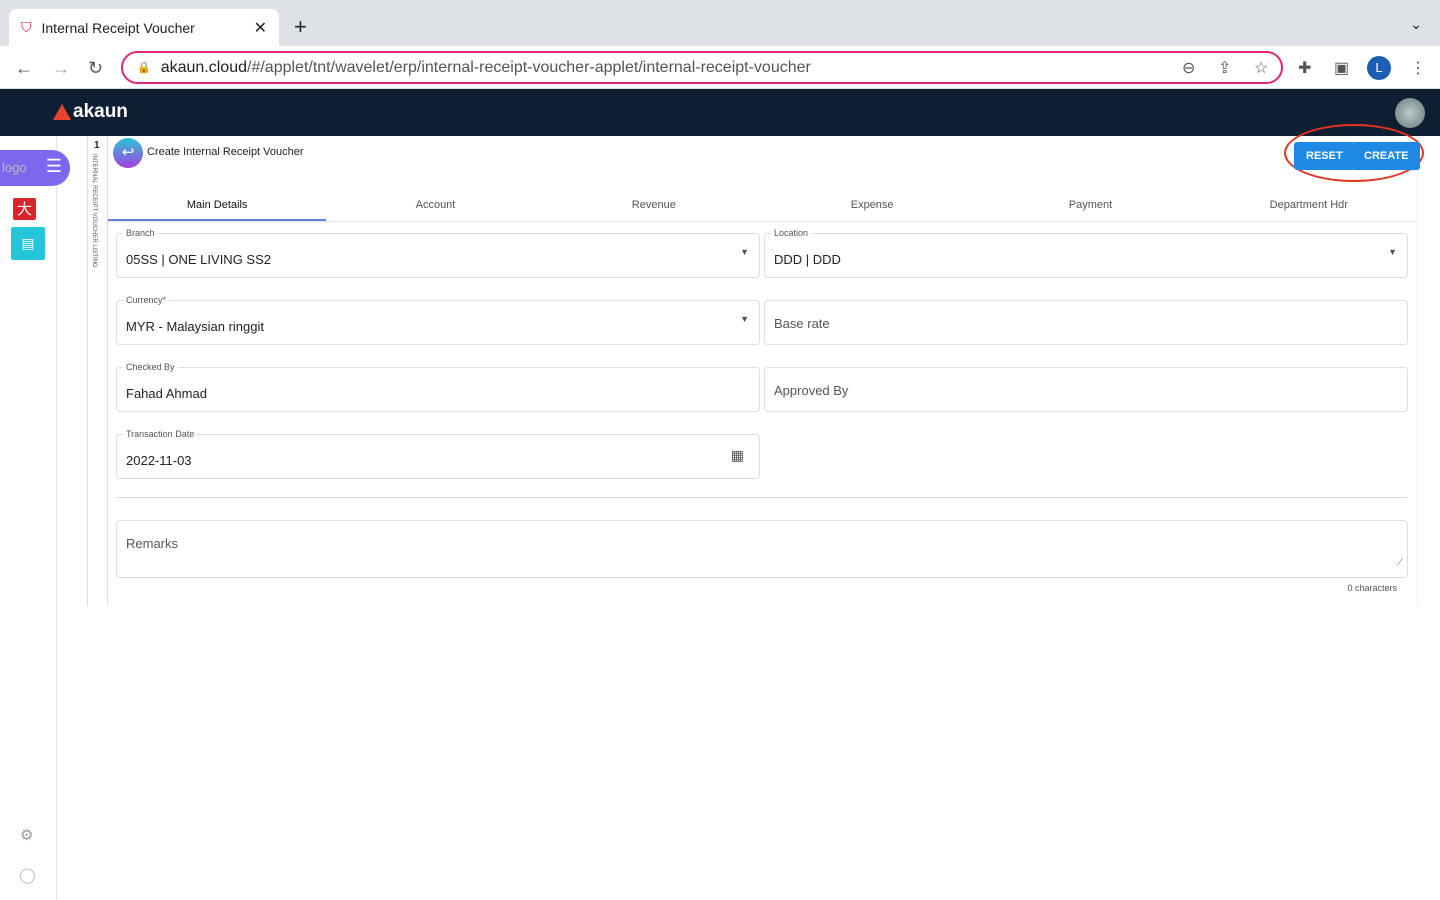 This screenshot has width=1440, height=900. What do you see at coordinates (160, 434) in the screenshot?
I see `transaction-date-label: Transaction Date` at bounding box center [160, 434].